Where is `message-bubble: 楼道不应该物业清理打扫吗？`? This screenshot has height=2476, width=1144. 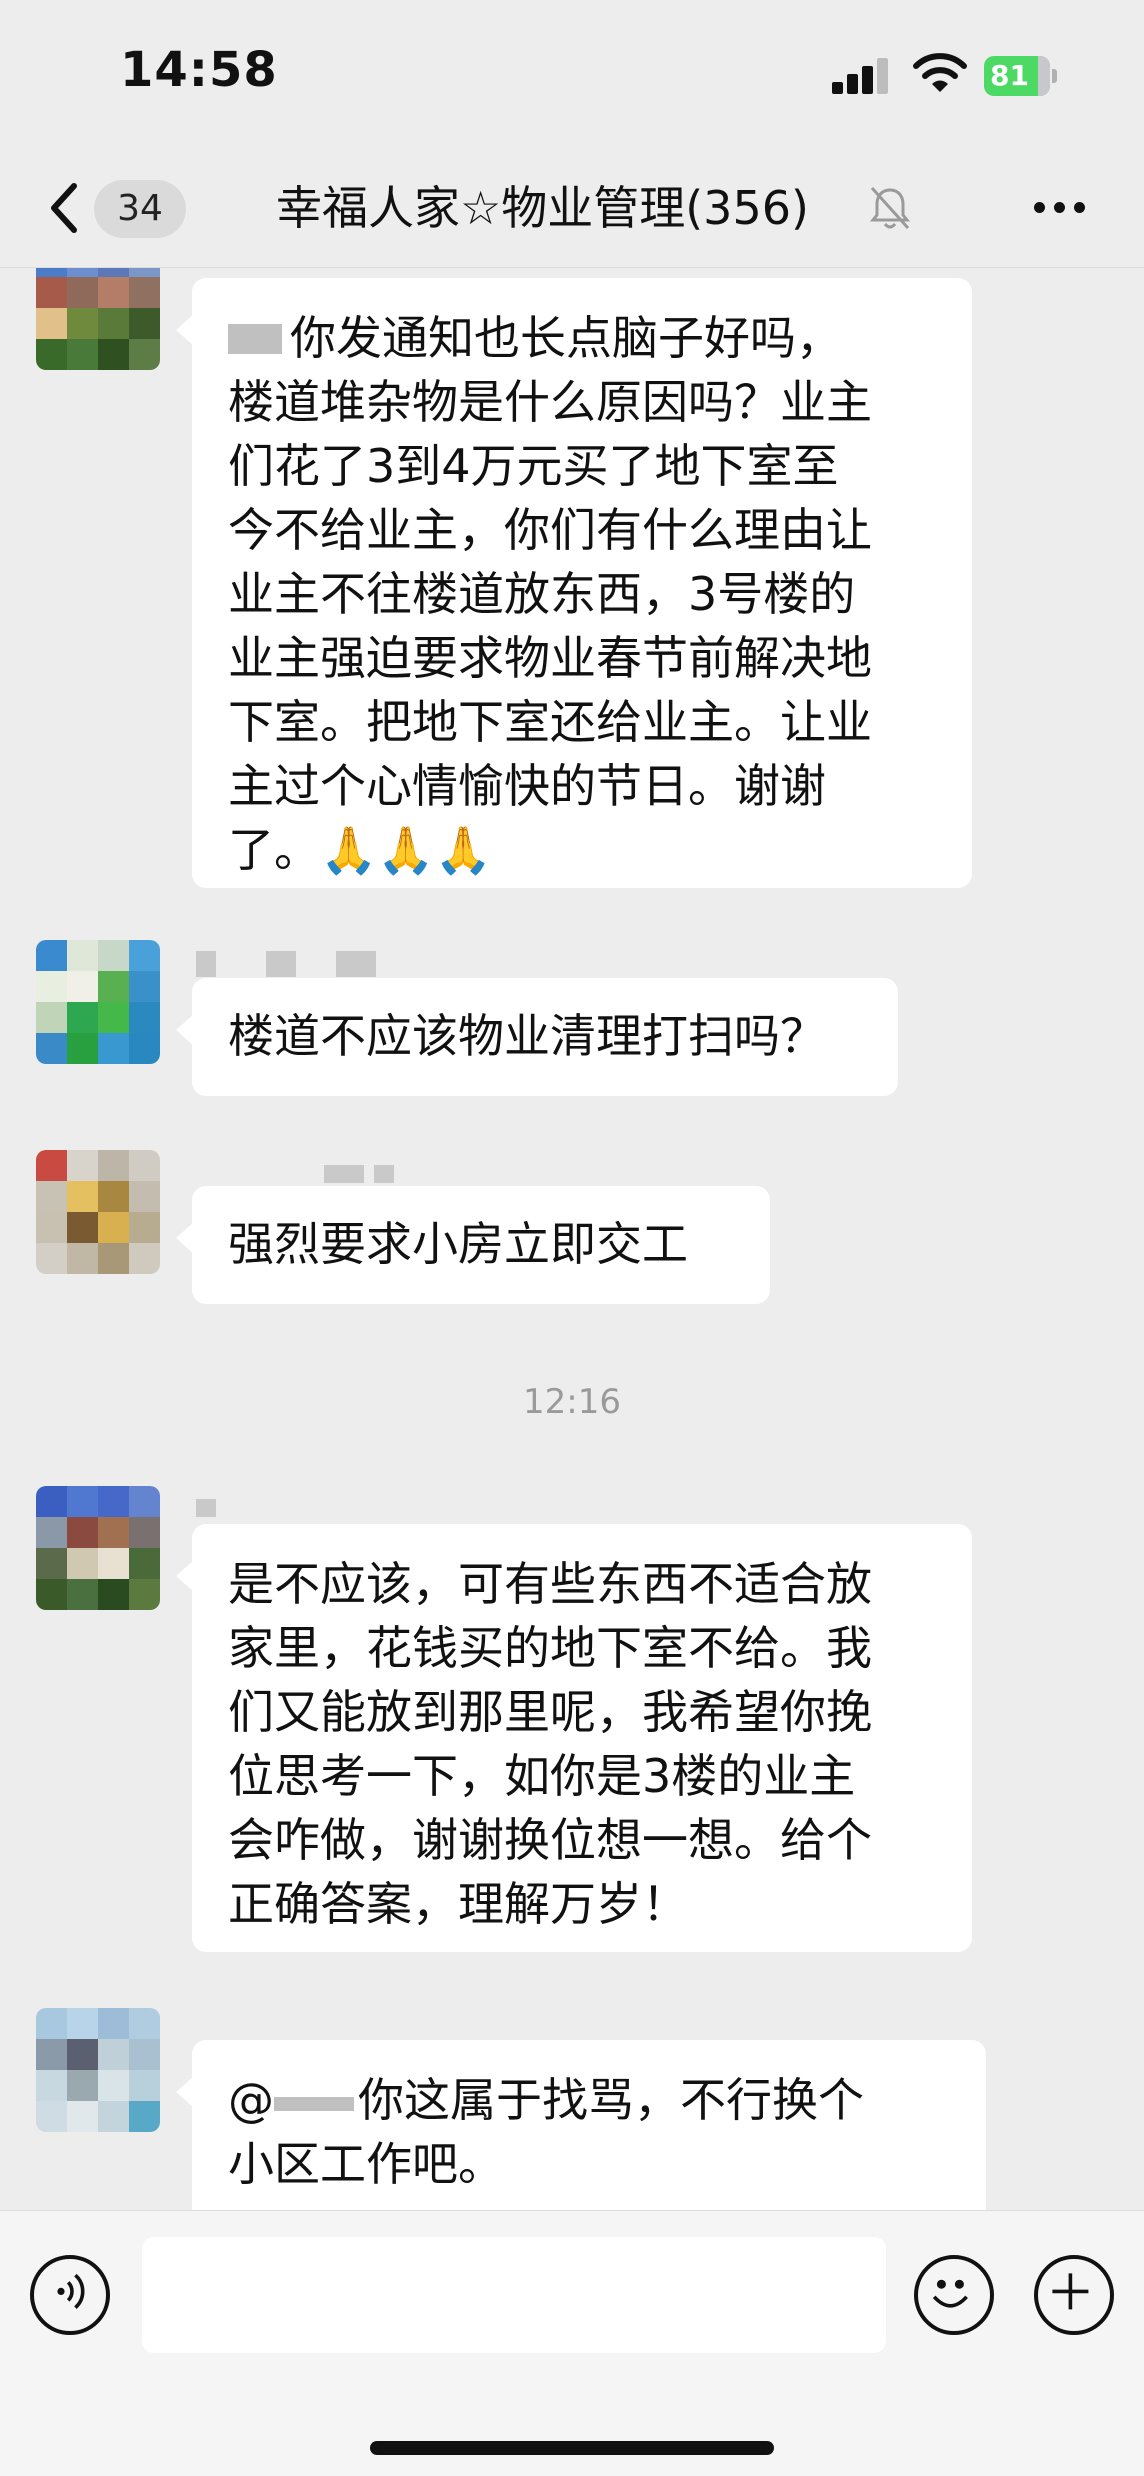
message-bubble: 楼道不应该物业清理打扫吗？ is located at coordinates (537, 1037).